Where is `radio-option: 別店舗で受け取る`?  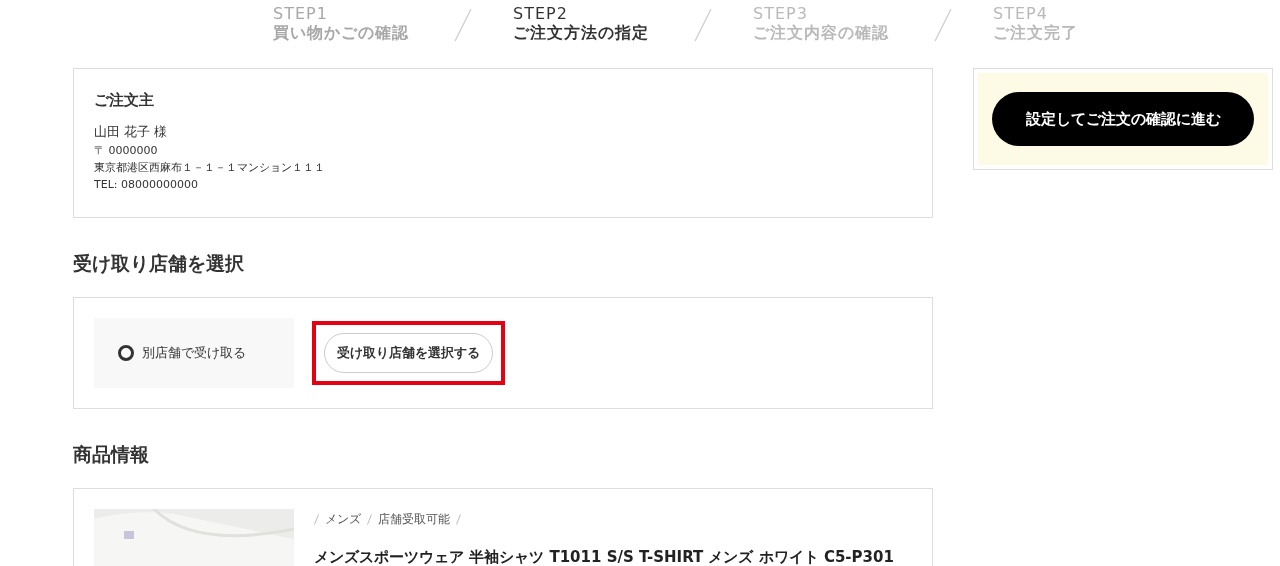
radio-option: 別店舗で受け取る is located at coordinates (194, 353).